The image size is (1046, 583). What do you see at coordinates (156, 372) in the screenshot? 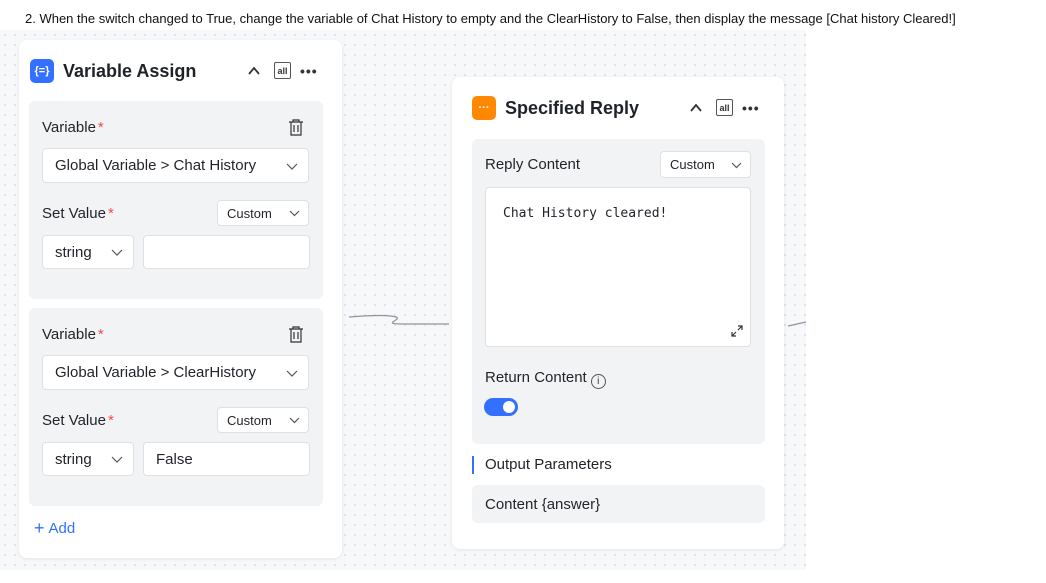
I see `variable-select-value: Global Variable > ClearHistory` at bounding box center [156, 372].